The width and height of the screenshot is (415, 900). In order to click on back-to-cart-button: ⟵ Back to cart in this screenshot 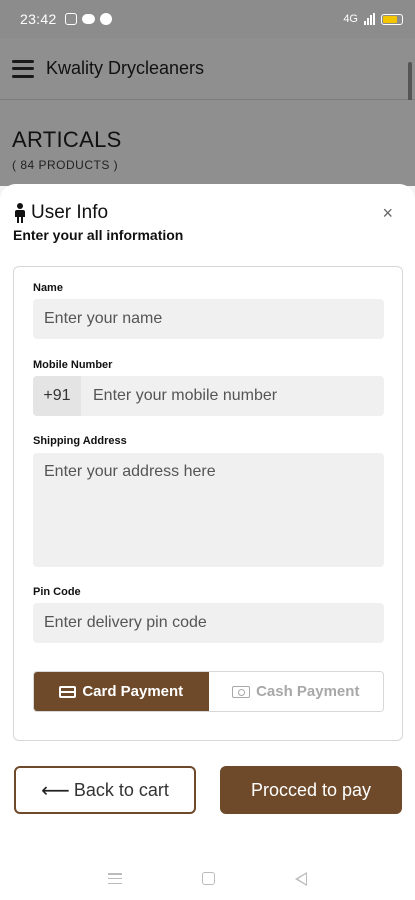, I will do `click(105, 790)`.